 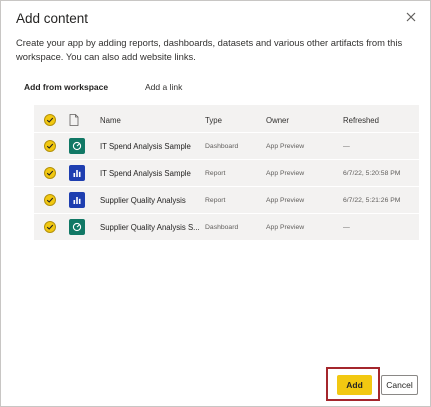 What do you see at coordinates (411, 17) in the screenshot?
I see `close-icon` at bounding box center [411, 17].